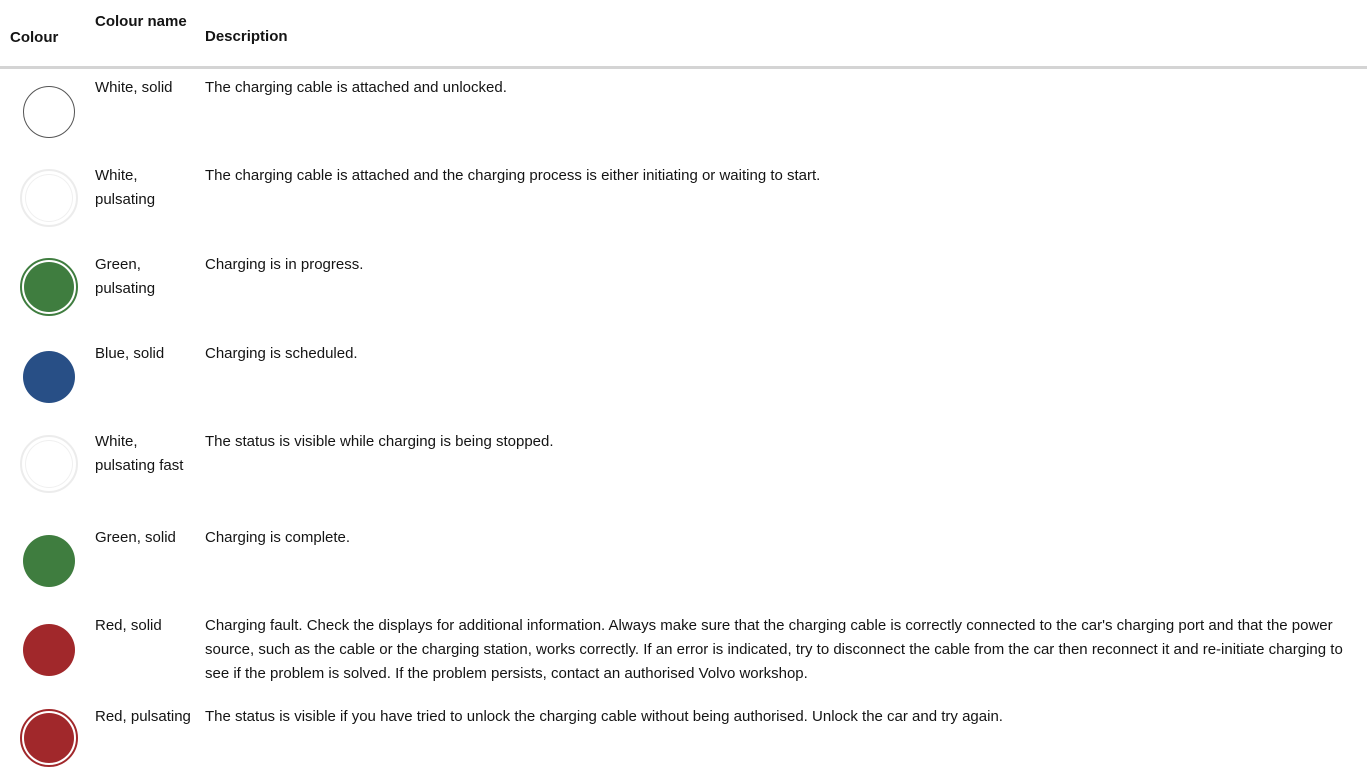  Describe the element at coordinates (135, 537) in the screenshot. I see `colour-name: Green, solid` at that location.